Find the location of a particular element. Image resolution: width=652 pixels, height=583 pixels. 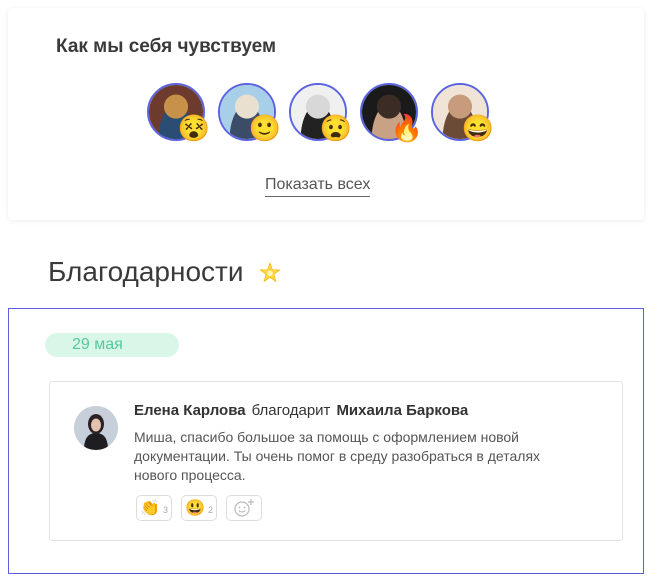

recipient-name: Михаила Баркова is located at coordinates (402, 410).